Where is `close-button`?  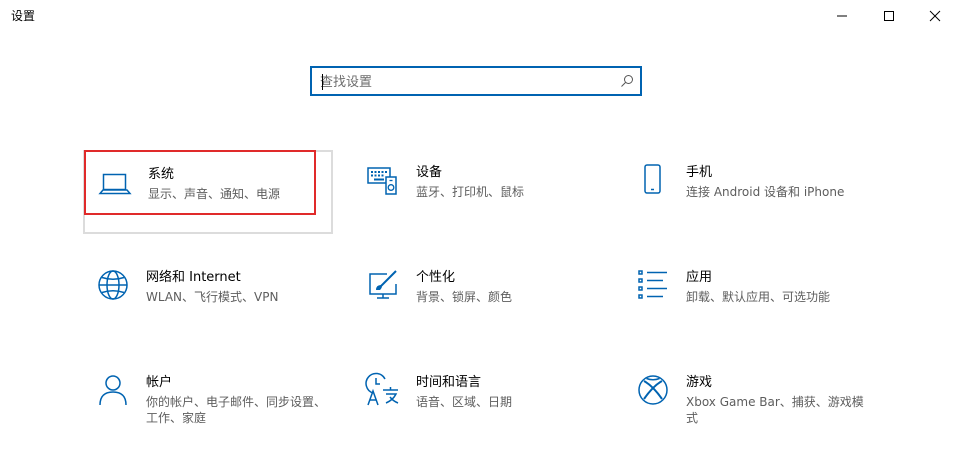
close-button is located at coordinates (934, 16).